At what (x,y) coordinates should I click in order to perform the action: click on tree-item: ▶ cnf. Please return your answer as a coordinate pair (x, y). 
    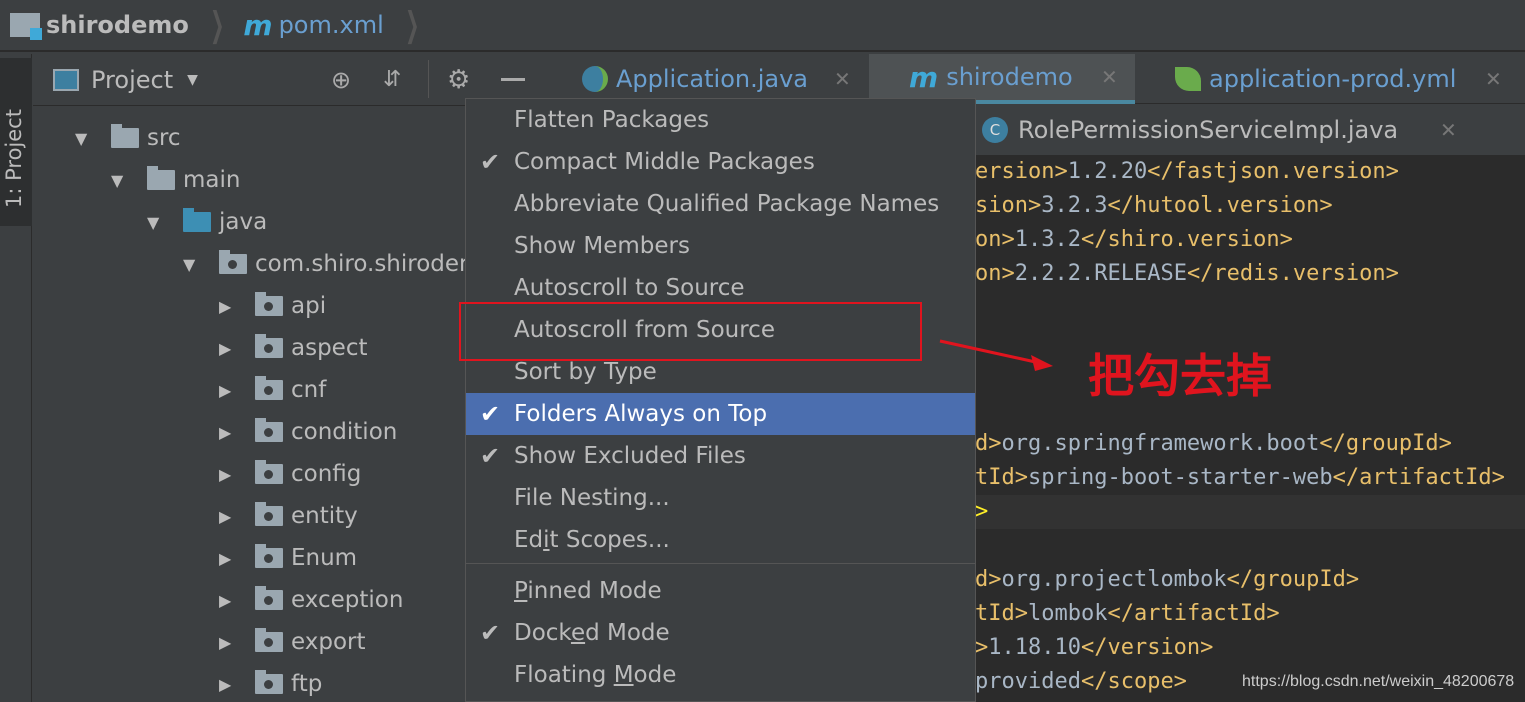
    Looking at the image, I should click on (272, 390).